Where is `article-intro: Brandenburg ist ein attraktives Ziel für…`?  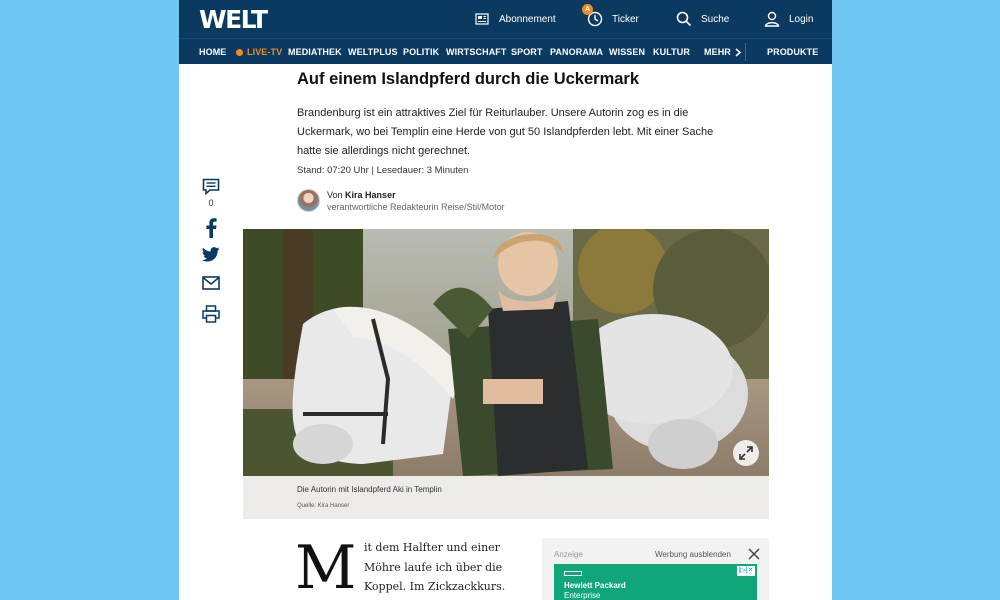 article-intro: Brandenburg ist ein attraktives Ziel für… is located at coordinates (505, 132).